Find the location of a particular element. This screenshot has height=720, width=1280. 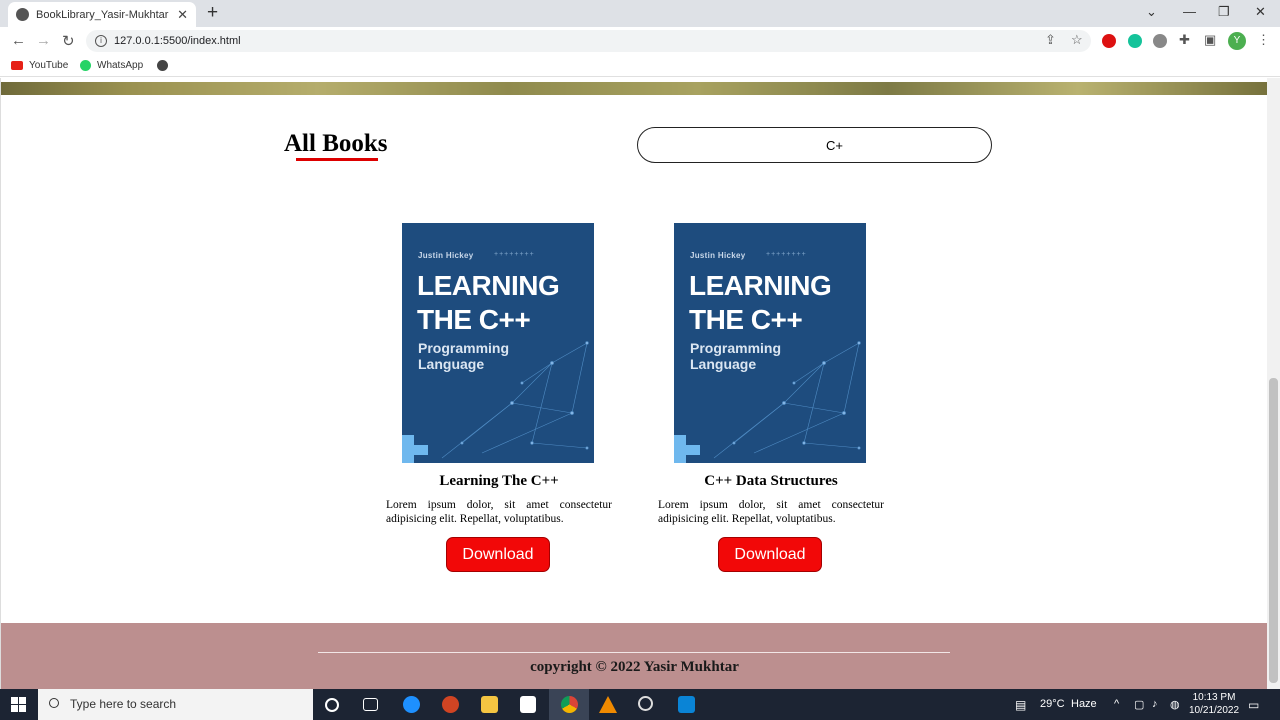

weather-icon: ▤ is located at coordinates (1020, 705).